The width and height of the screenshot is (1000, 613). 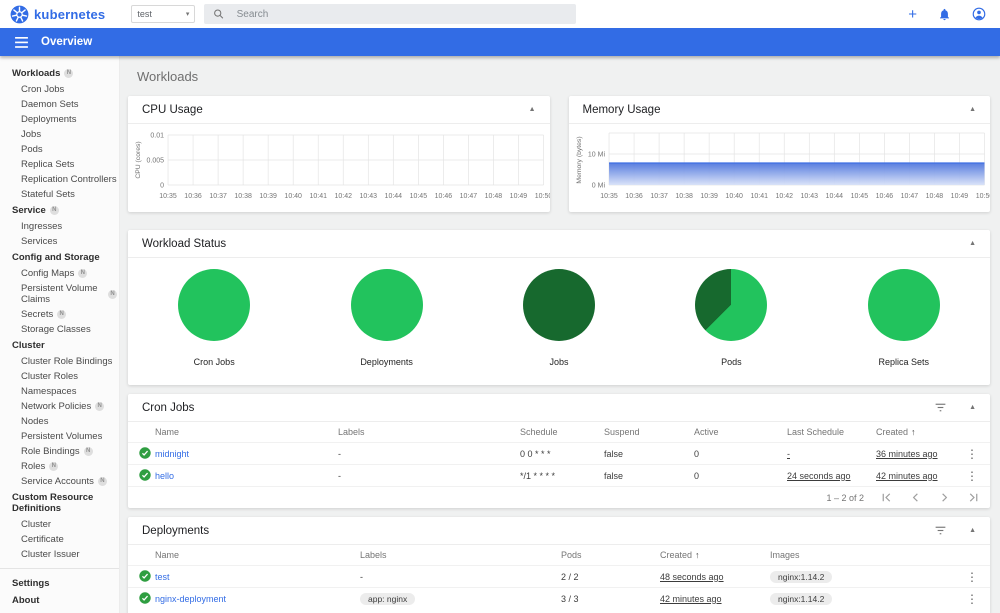 What do you see at coordinates (973, 497) in the screenshot?
I see `last-page-button` at bounding box center [973, 497].